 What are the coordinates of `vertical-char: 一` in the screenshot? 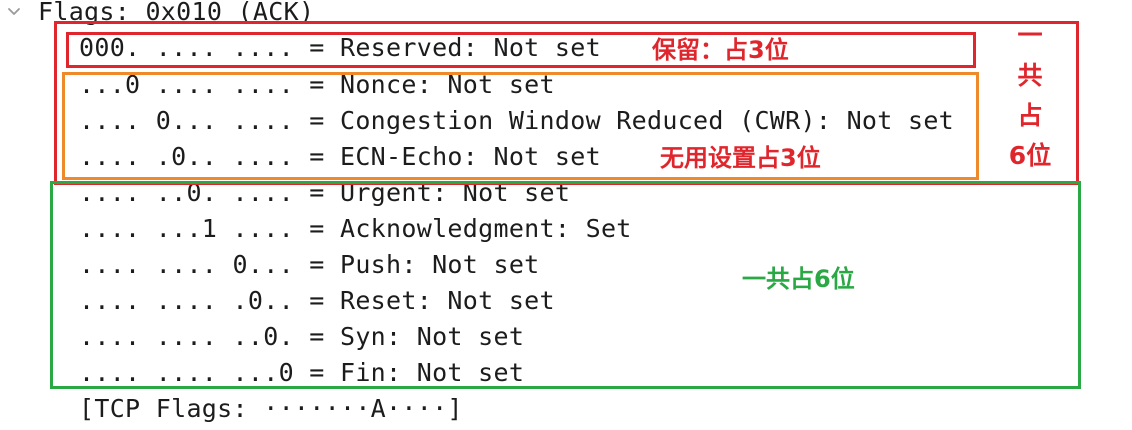 It's located at (1030, 35).